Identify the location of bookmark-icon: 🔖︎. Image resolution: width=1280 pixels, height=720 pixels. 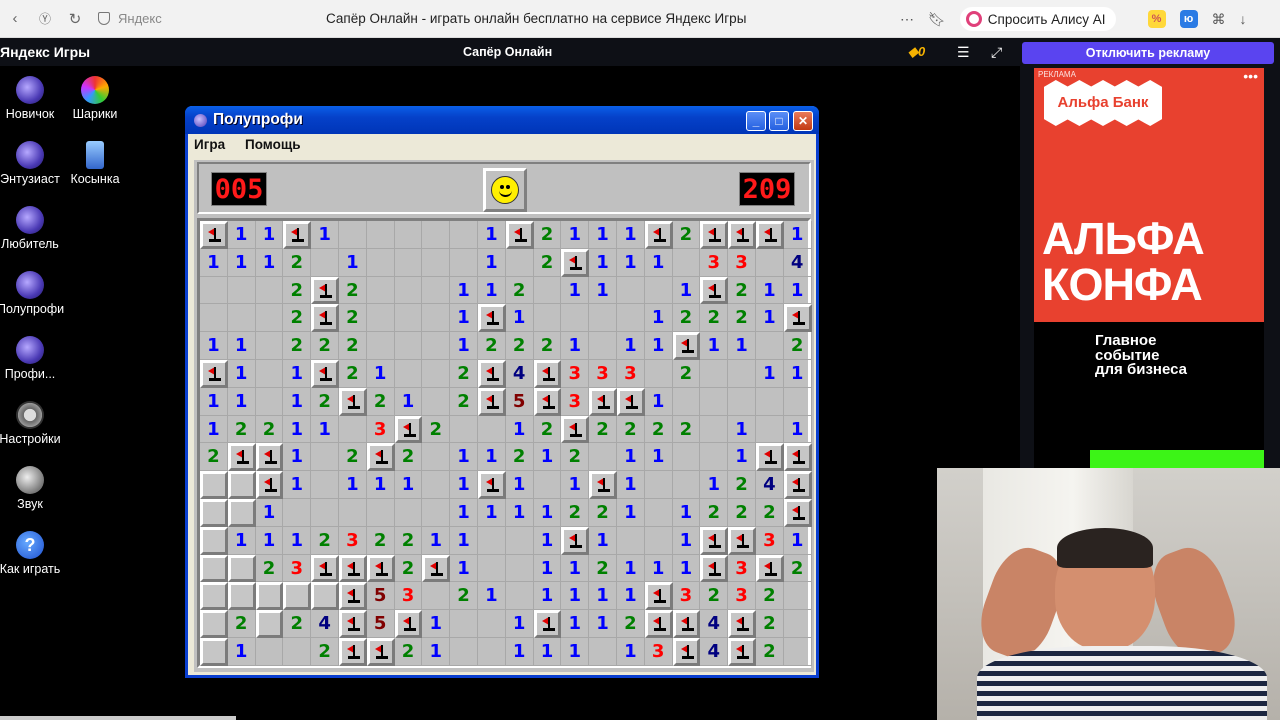
(937, 19).